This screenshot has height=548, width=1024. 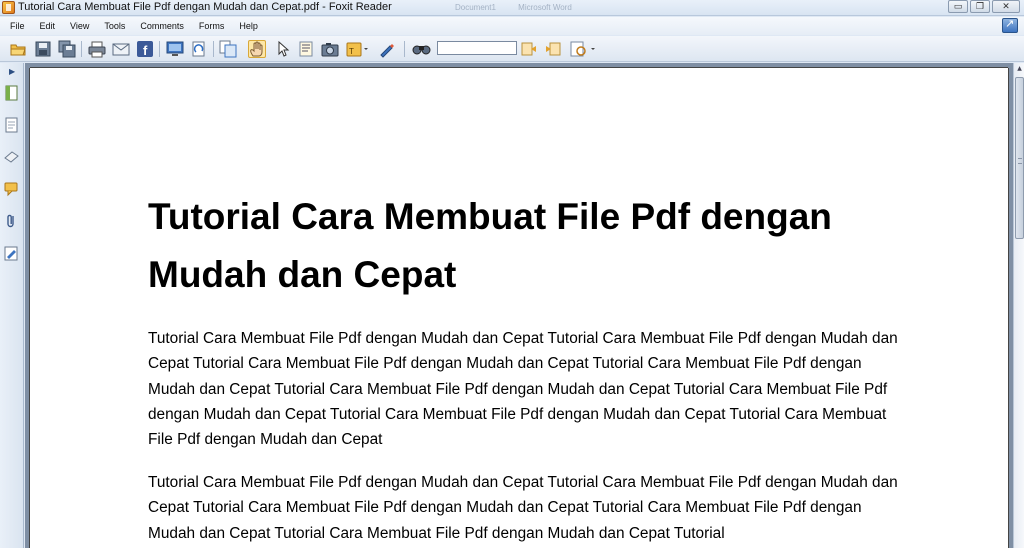 What do you see at coordinates (97, 49) in the screenshot?
I see `print-icon` at bounding box center [97, 49].